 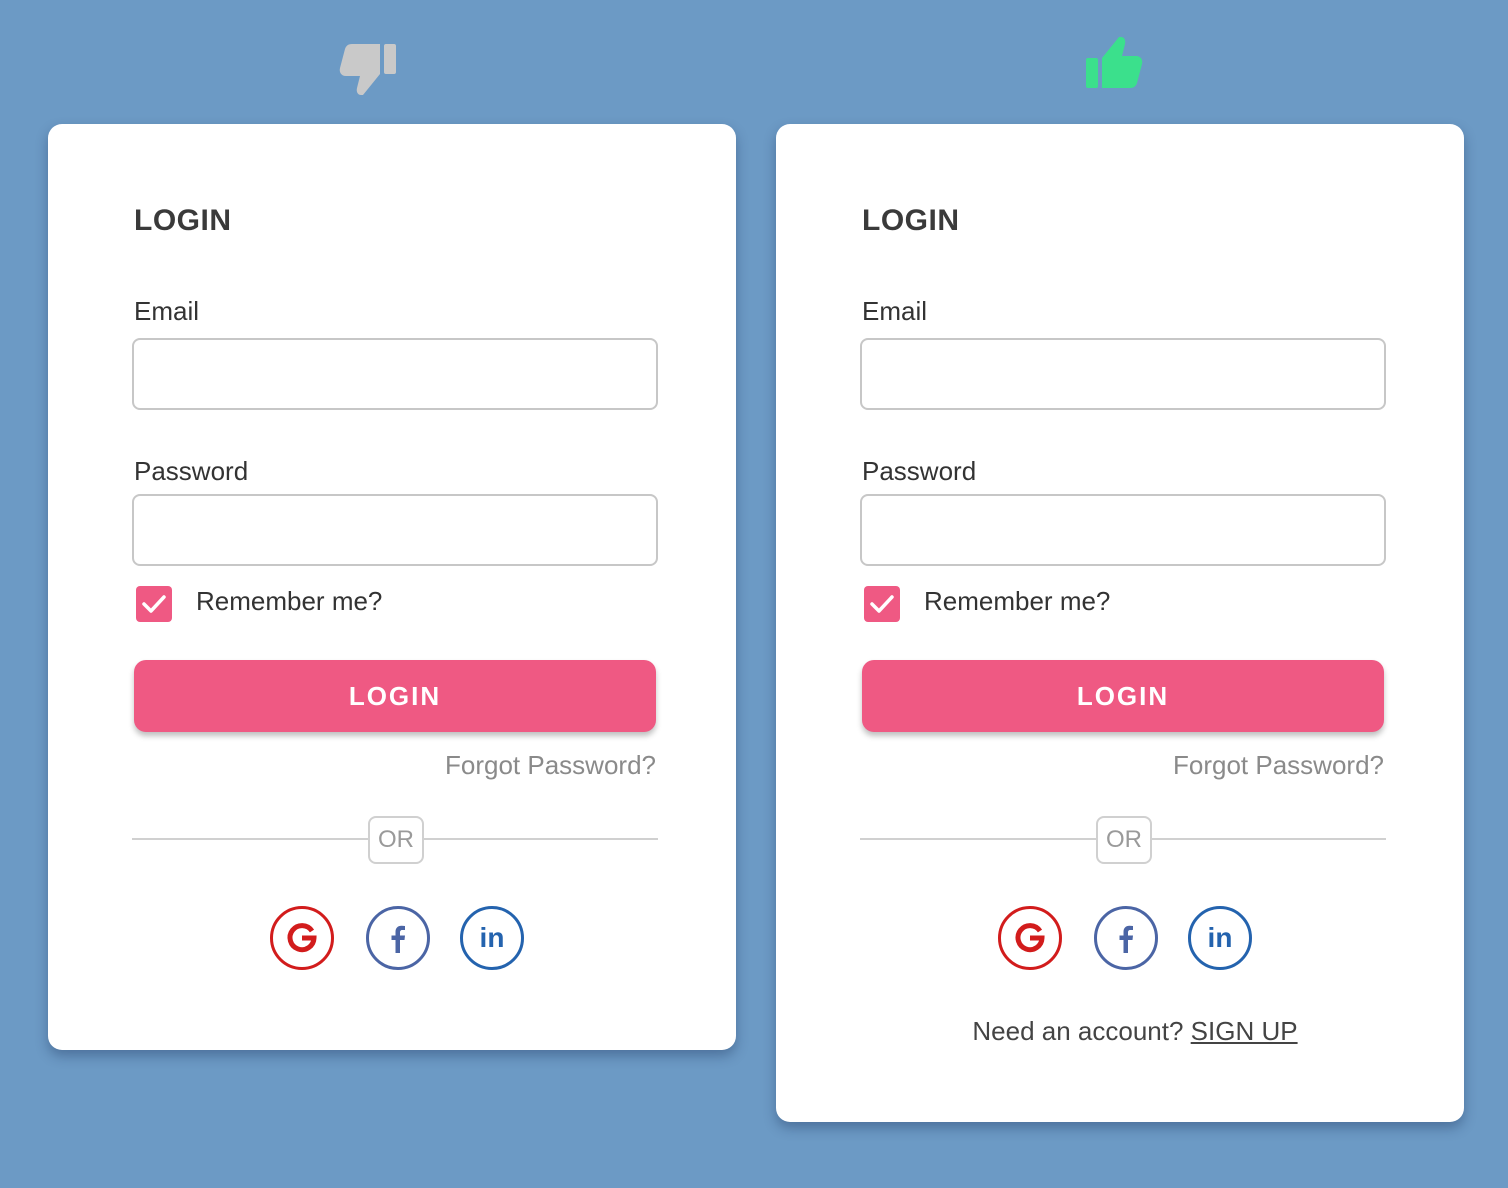 What do you see at coordinates (1114, 66) in the screenshot?
I see `thumbs-up-icon` at bounding box center [1114, 66].